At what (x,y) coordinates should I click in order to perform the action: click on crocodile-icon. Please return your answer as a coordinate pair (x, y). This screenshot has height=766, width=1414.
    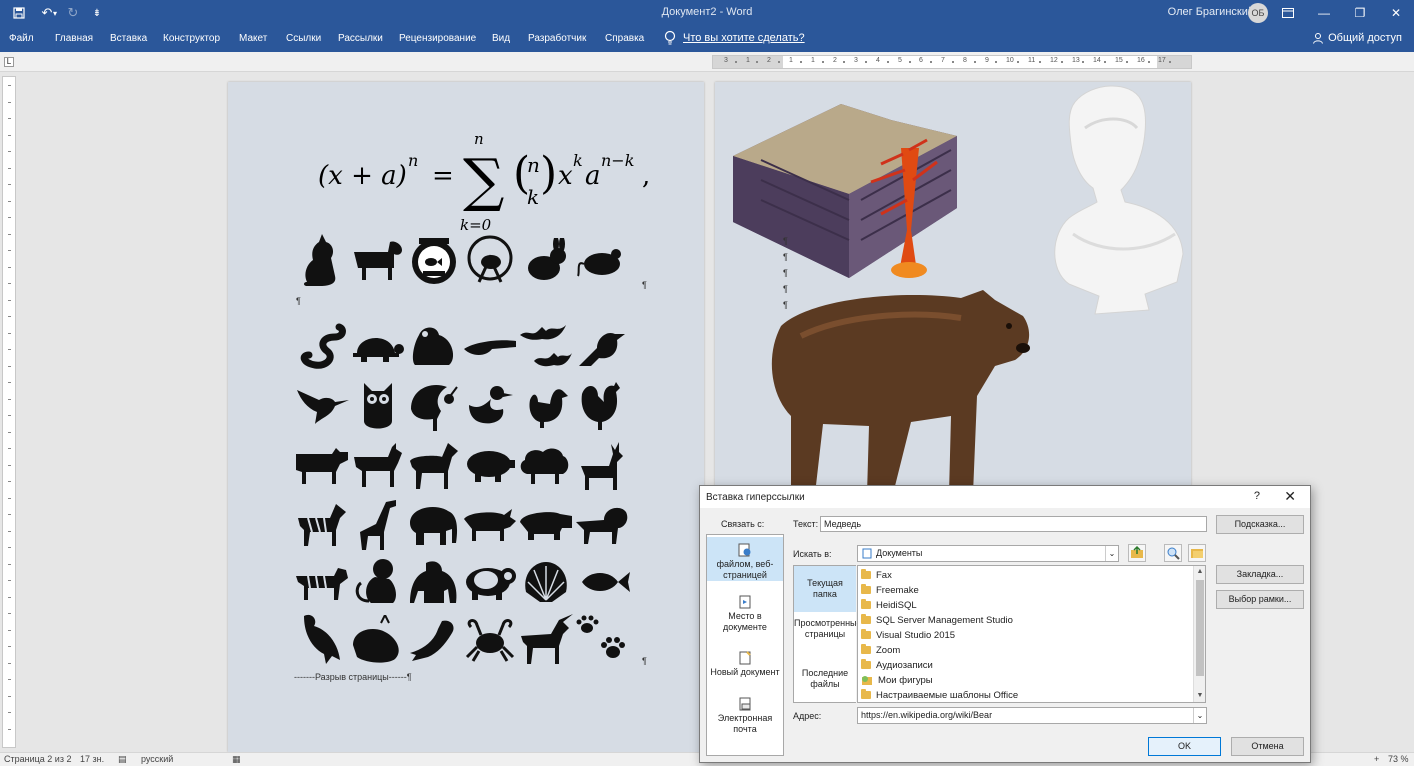
    Looking at the image, I should click on (490, 346).